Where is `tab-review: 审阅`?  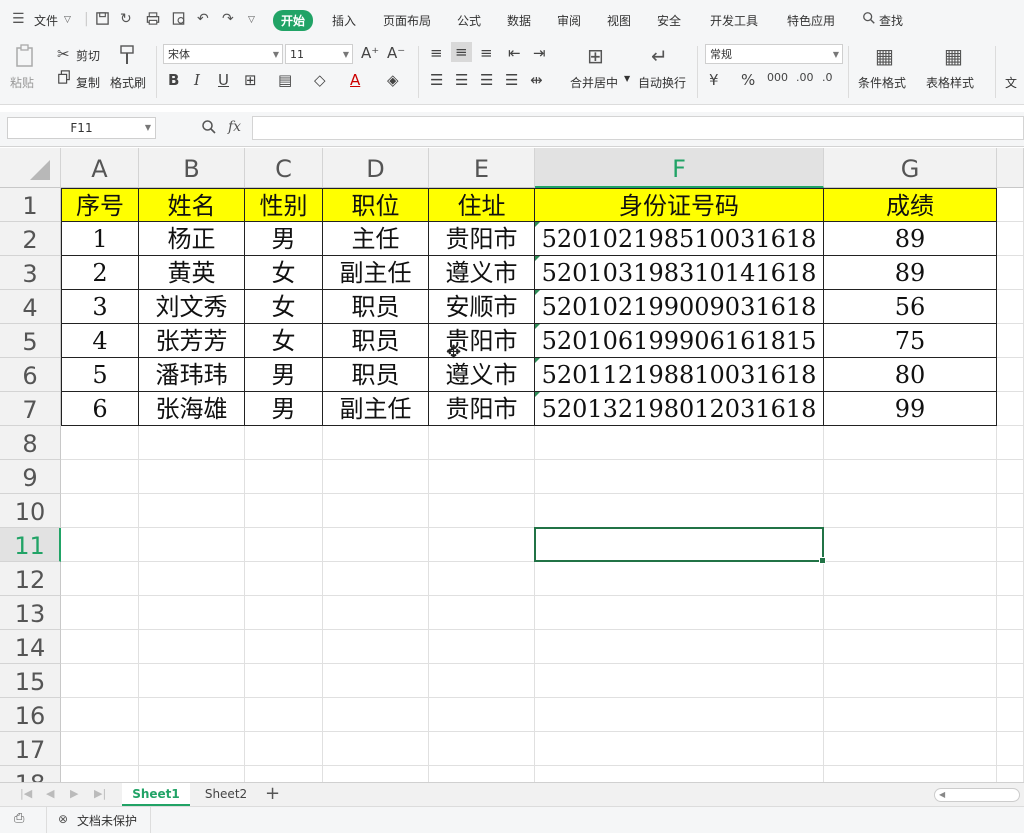
tab-review: 审阅 is located at coordinates (569, 20).